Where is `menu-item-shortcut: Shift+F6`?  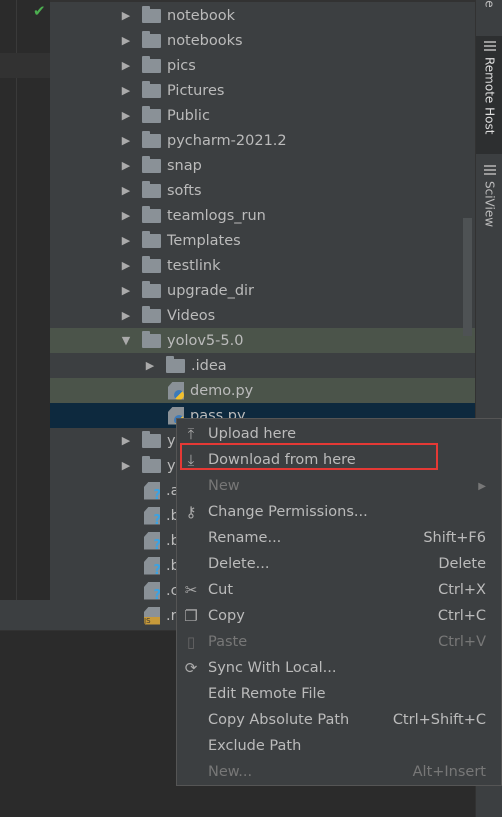
menu-item-shortcut: Shift+F6 is located at coordinates (454, 538).